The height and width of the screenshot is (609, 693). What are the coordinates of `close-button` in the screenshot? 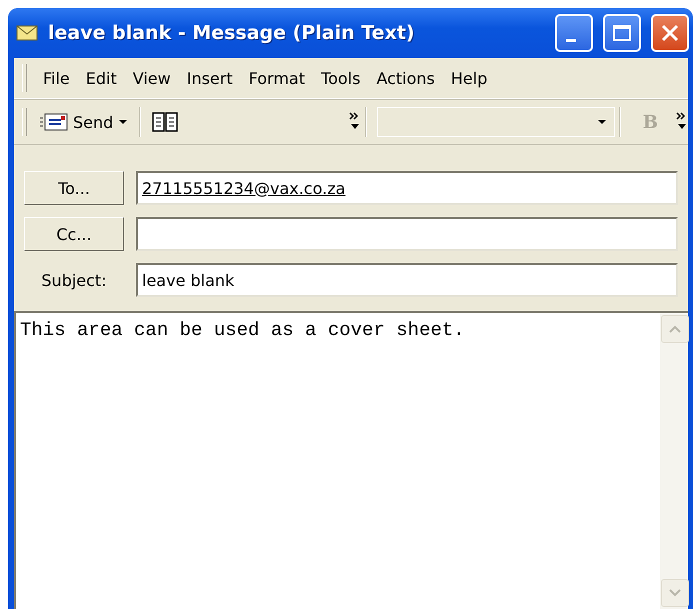 It's located at (670, 33).